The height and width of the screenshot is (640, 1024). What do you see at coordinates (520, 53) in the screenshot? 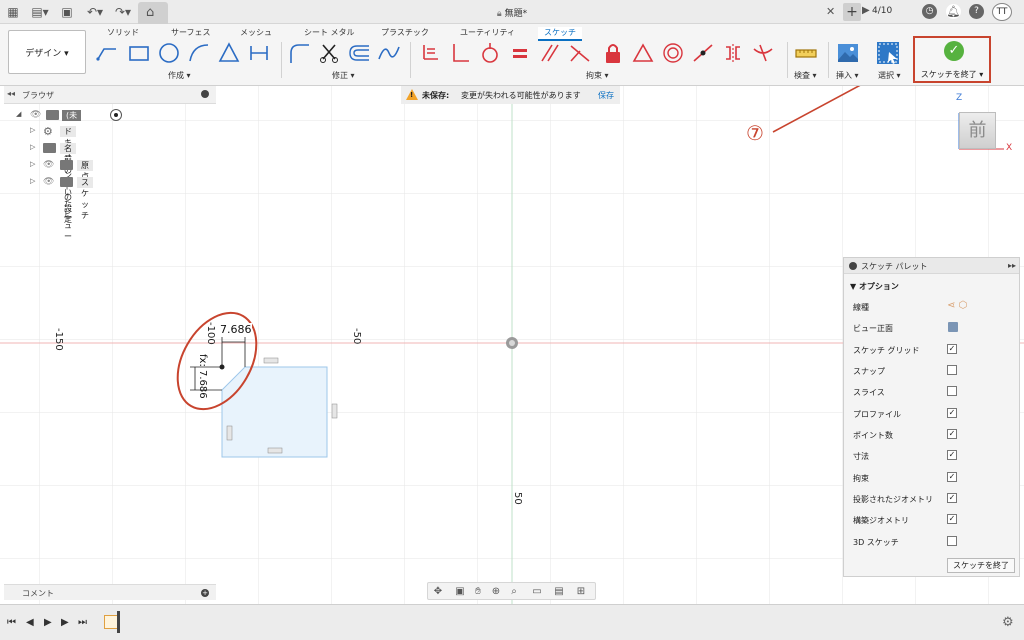
I see `equal-constraint-icon` at bounding box center [520, 53].